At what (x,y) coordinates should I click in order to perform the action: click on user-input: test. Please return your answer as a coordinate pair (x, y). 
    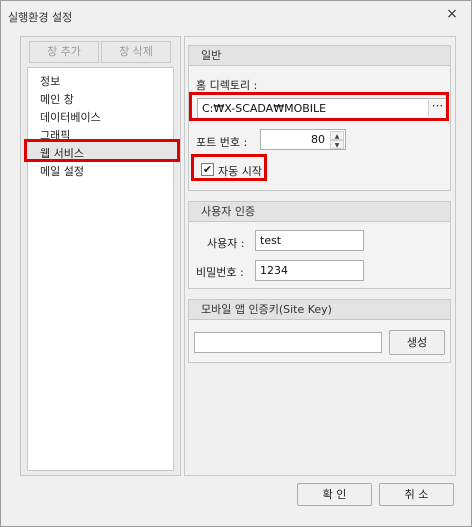
    Looking at the image, I should click on (309, 240).